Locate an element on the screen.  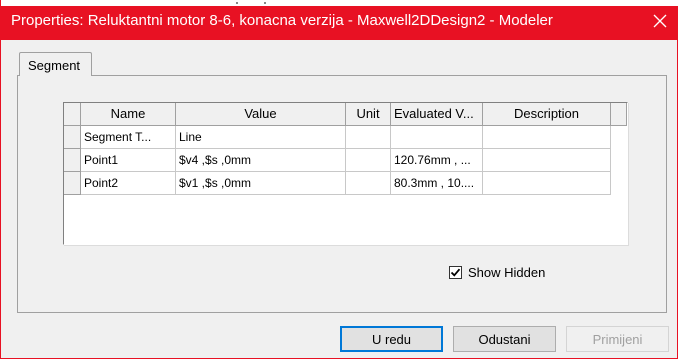
ok-button: U redu is located at coordinates (391, 339).